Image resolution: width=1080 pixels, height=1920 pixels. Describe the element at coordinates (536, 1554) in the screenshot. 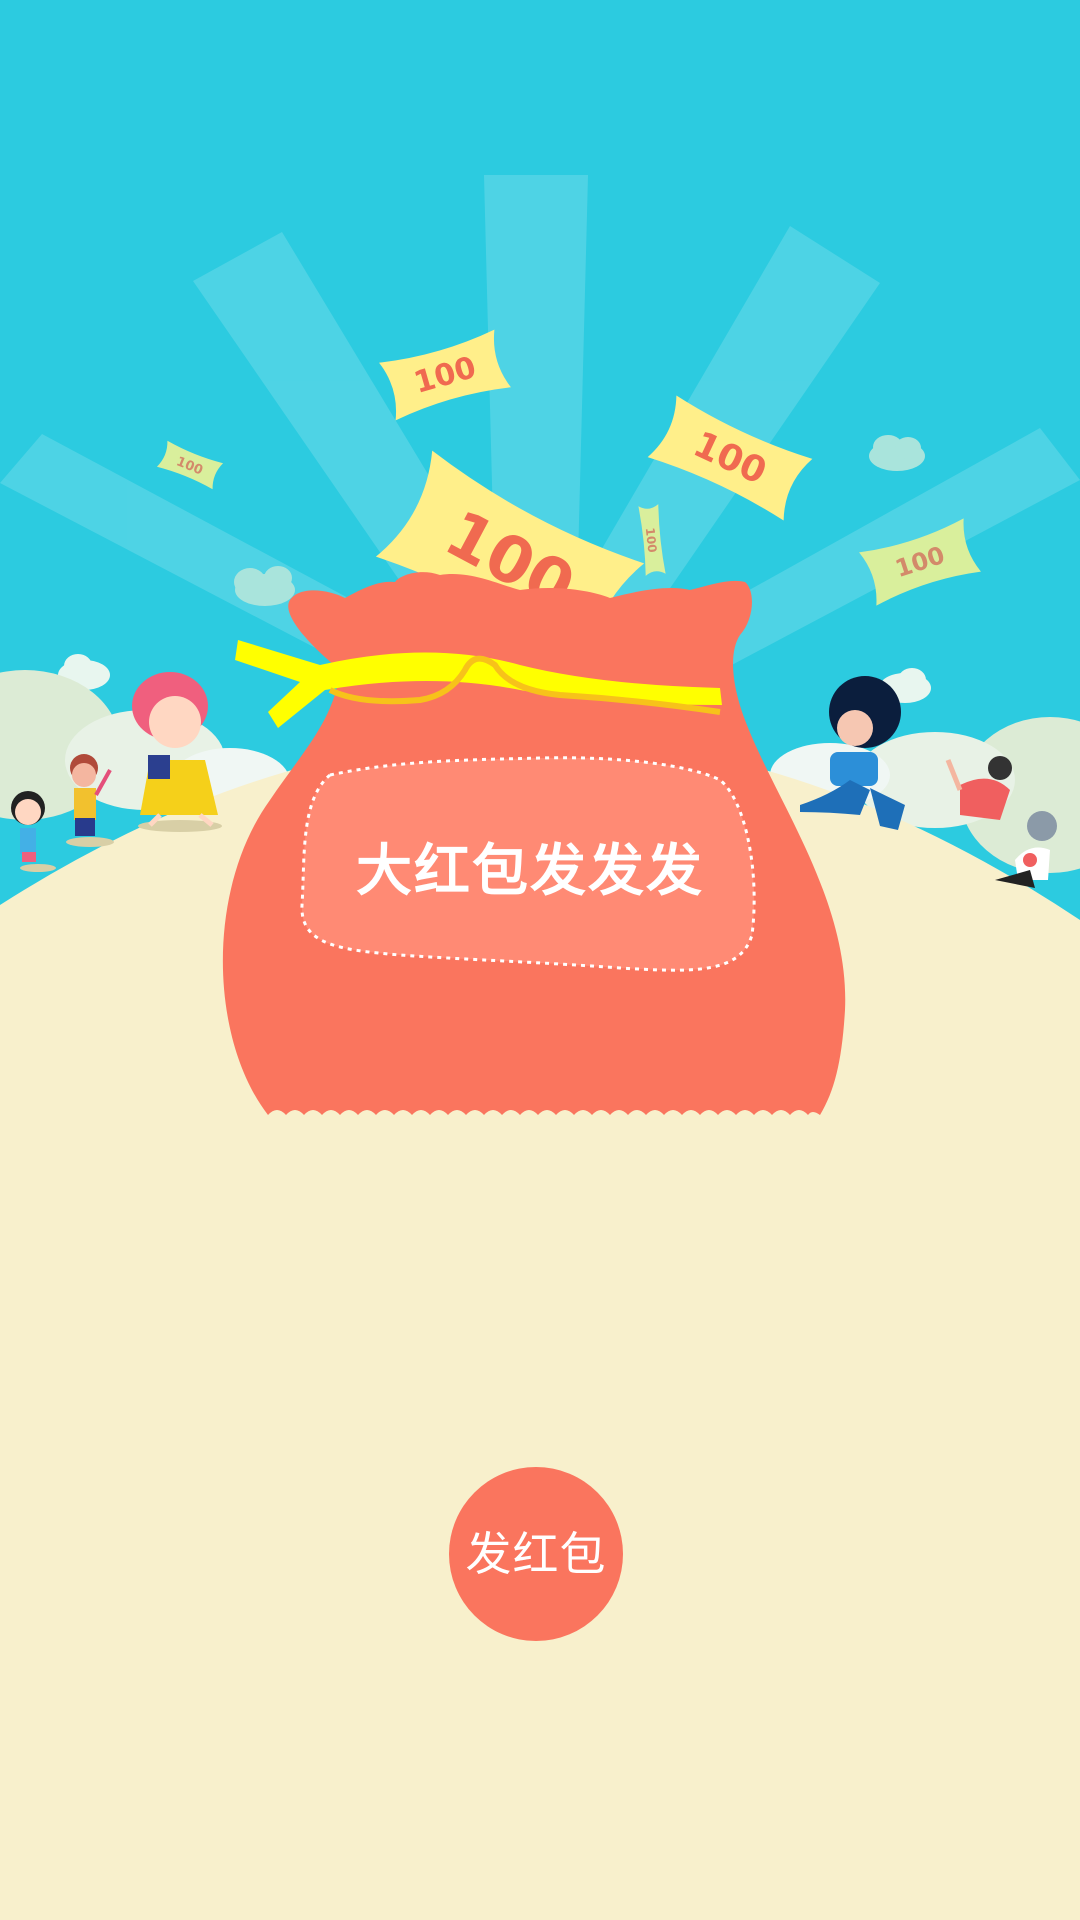

I see `send-red-packet-button: 发红包` at that location.